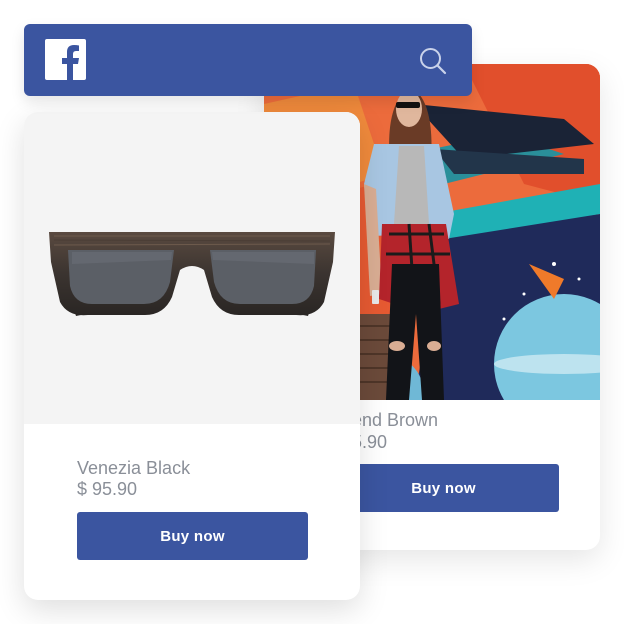 Image resolution: width=624 pixels, height=624 pixels. I want to click on product-name: Venezia Black, so click(134, 468).